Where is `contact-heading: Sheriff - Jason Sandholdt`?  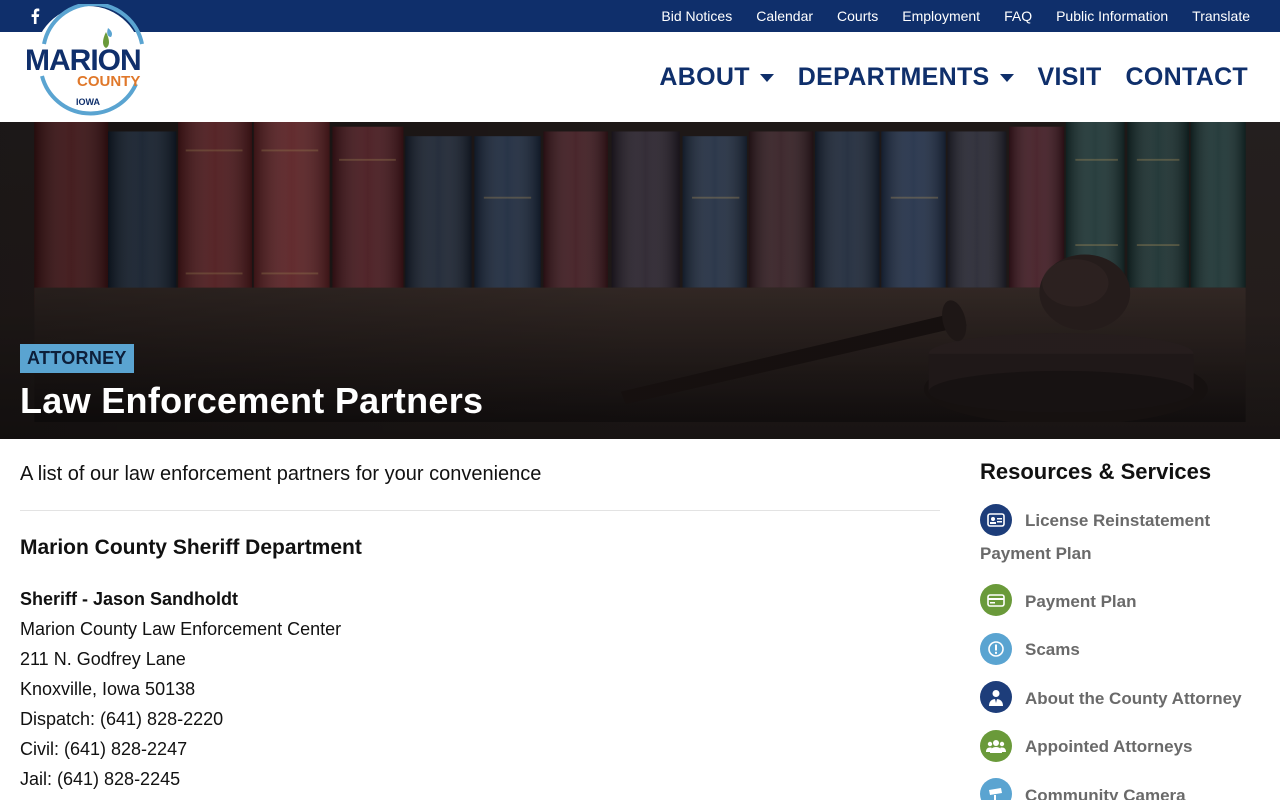
contact-heading: Sheriff - Jason Sandholdt is located at coordinates (129, 599).